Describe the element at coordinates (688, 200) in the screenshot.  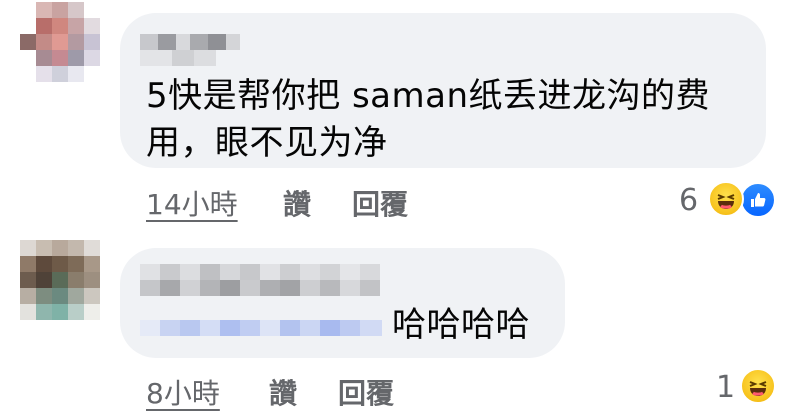
I see `reaction-count: 6` at that location.